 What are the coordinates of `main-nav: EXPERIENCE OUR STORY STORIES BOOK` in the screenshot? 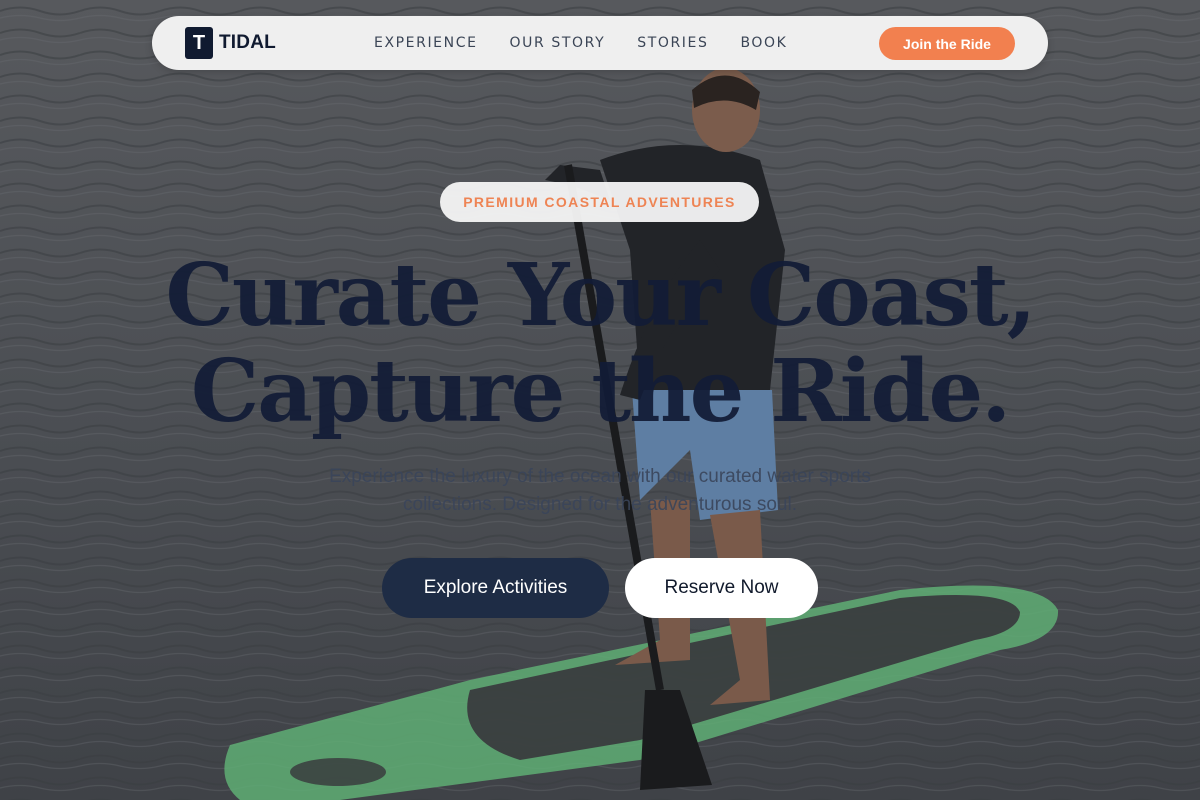 It's located at (596, 43).